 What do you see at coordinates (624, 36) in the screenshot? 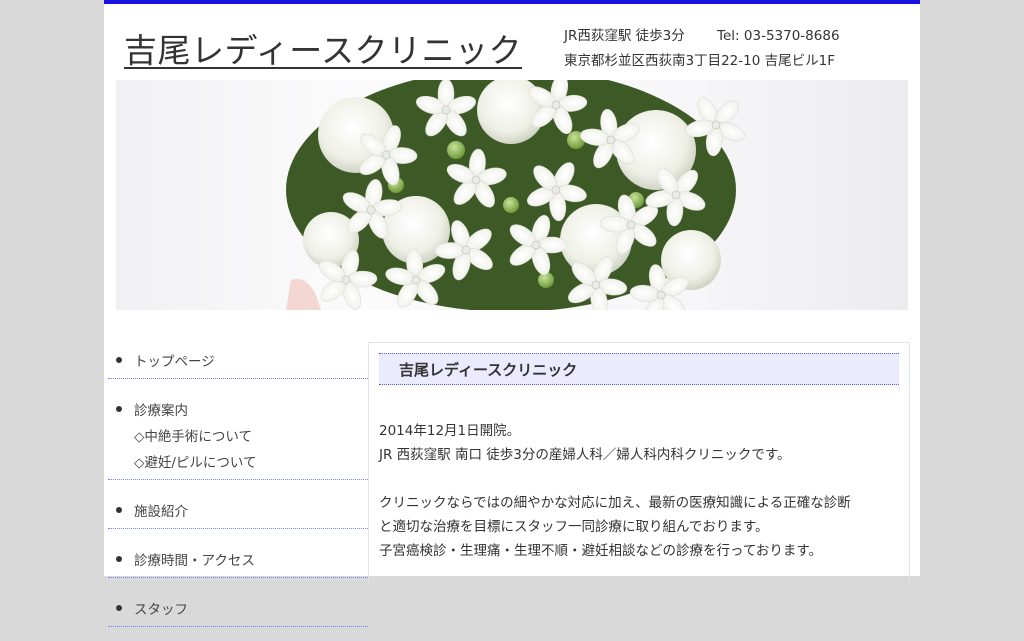
I see `station-text: JR西荻窪駅 徒歩3分` at bounding box center [624, 36].